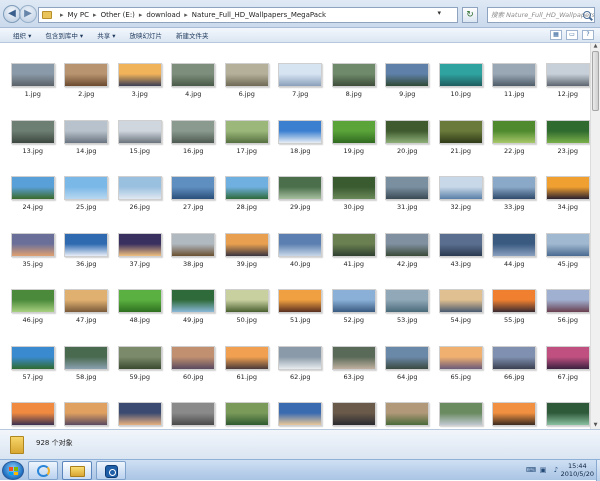 This screenshot has height=481, width=600. Describe the element at coordinates (577, 470) in the screenshot. I see `clock: 15:44 2010/5/20` at that location.